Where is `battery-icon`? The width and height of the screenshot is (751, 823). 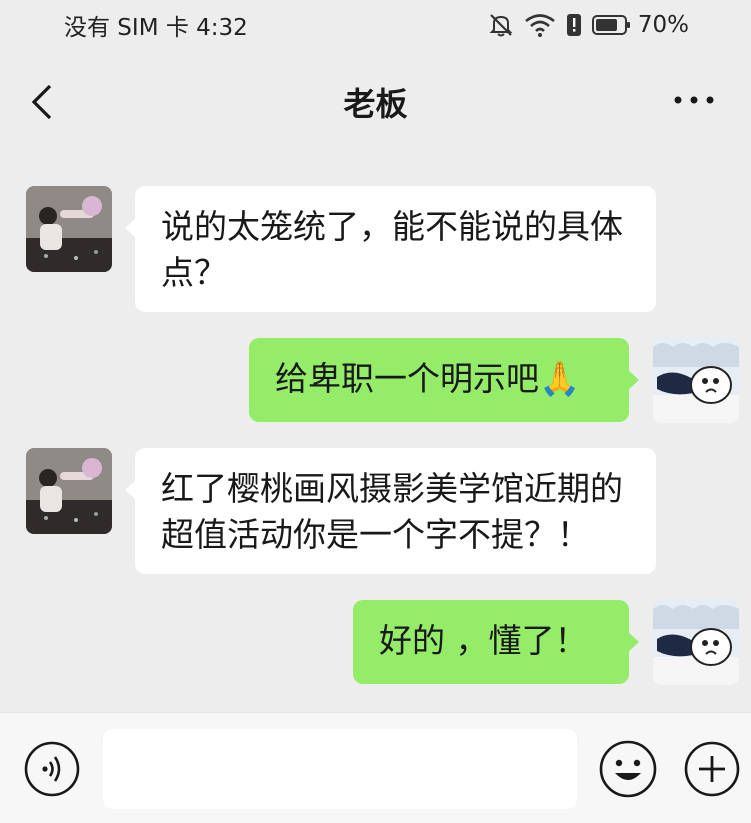
battery-icon is located at coordinates (610, 25).